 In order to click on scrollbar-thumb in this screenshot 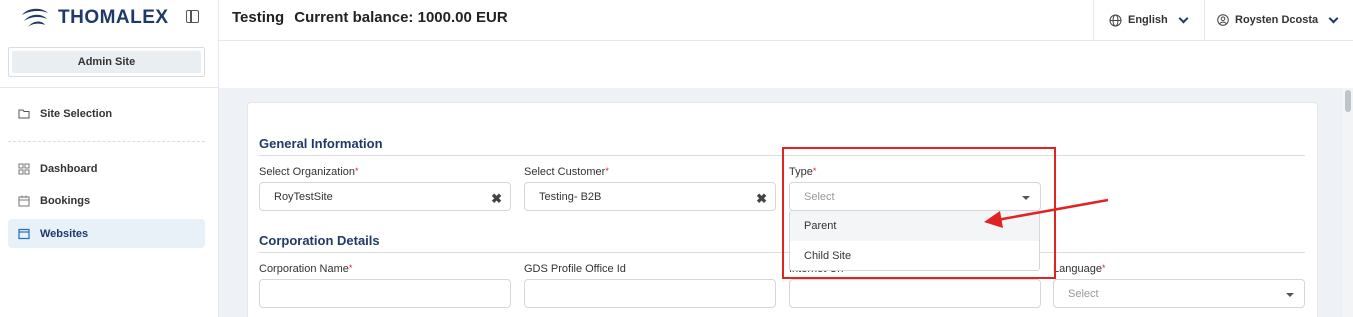, I will do `click(1348, 101)`.